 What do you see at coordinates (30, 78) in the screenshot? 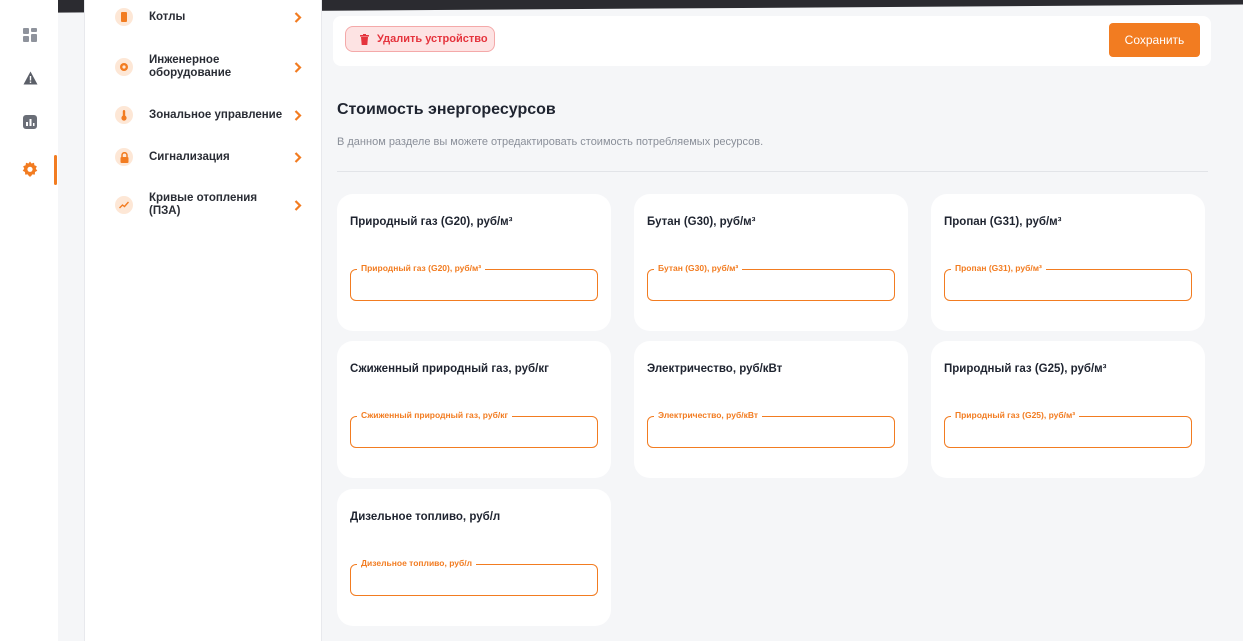
I see `warning-icon` at bounding box center [30, 78].